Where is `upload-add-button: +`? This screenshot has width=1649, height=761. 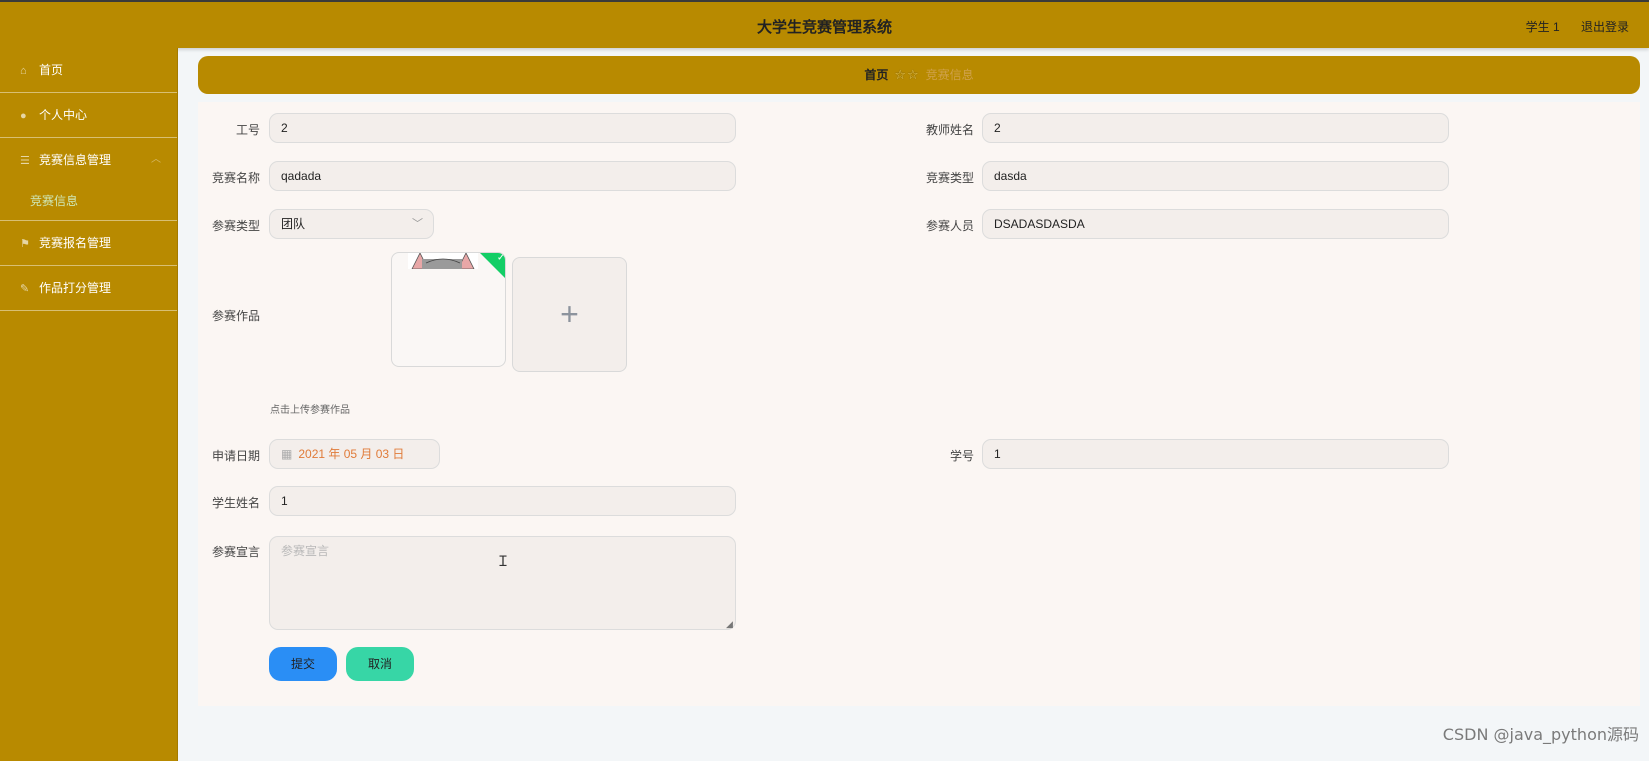 upload-add-button: + is located at coordinates (569, 314).